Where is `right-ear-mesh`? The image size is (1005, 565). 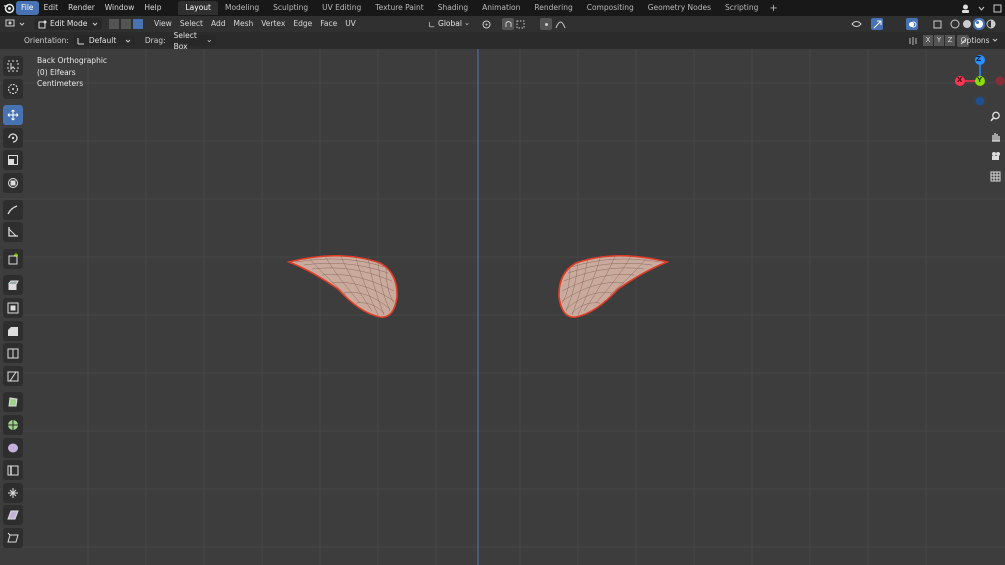 right-ear-mesh is located at coordinates (614, 285).